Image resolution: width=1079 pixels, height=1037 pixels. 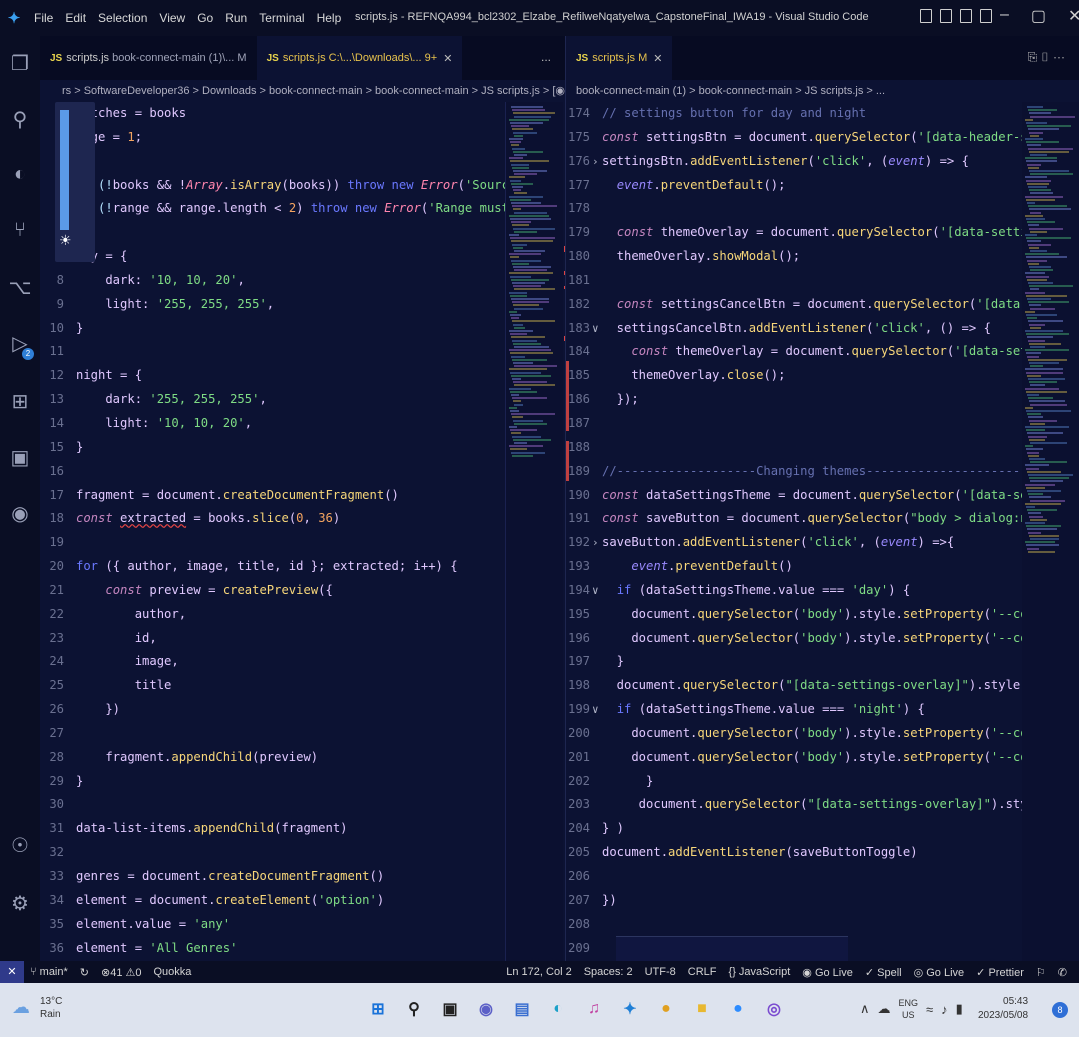 I want to click on code-line: 7day = {, so click(x=272, y=257).